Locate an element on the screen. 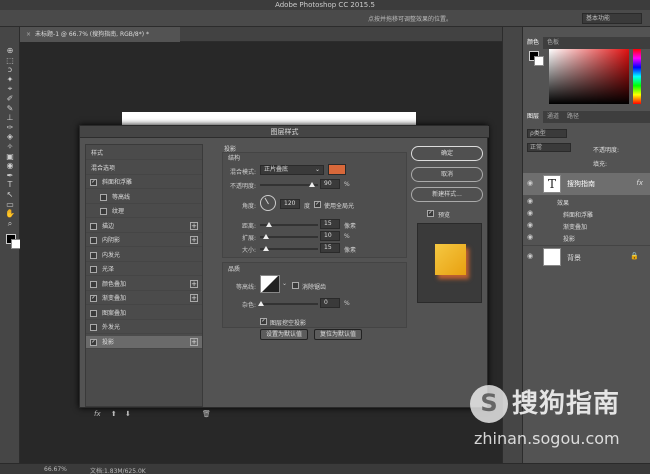 This screenshot has height=474, width=650. style-item: 混合选项 is located at coordinates (144, 168).